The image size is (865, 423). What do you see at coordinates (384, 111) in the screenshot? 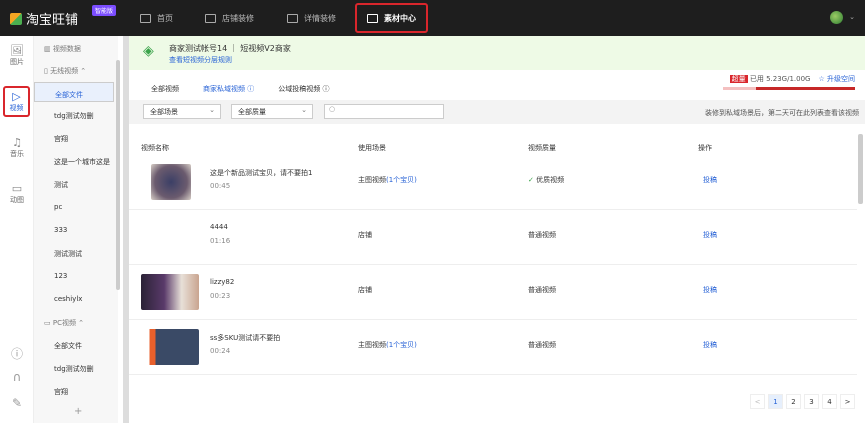
I see `search-input: ○` at bounding box center [384, 111].